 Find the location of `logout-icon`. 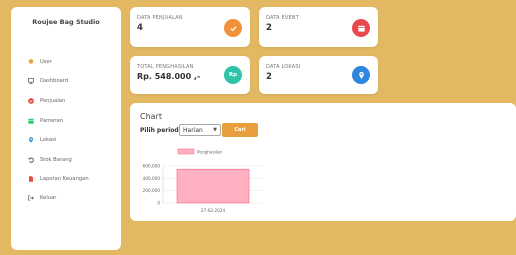

logout-icon is located at coordinates (31, 198).